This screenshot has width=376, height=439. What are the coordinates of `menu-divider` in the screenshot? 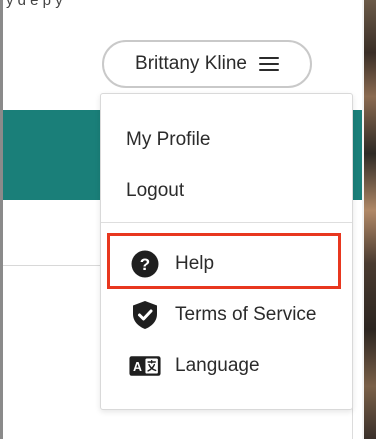 It's located at (226, 222).